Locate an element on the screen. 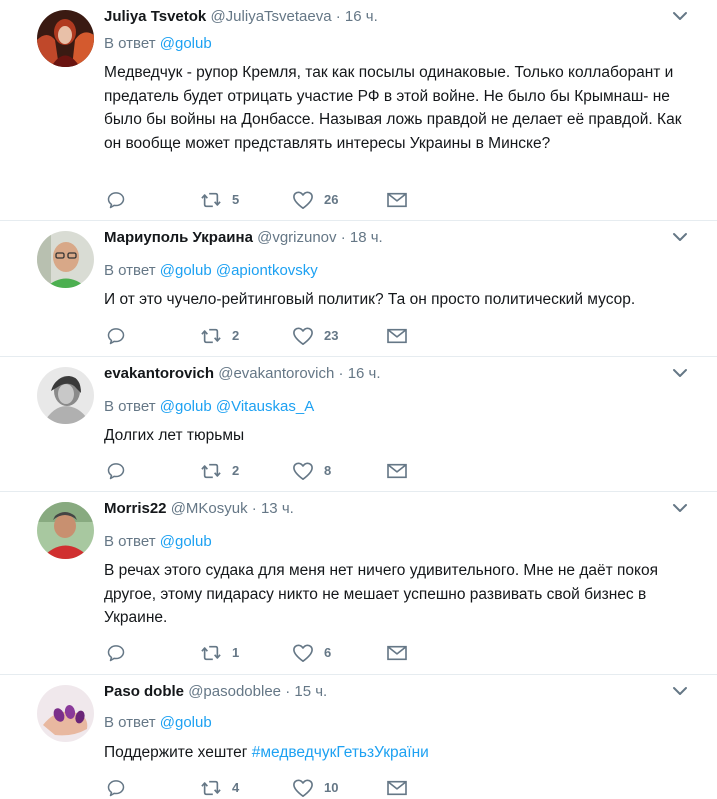 This screenshot has height=799, width=717. author-name: Juliya Tsvetok is located at coordinates (155, 16).